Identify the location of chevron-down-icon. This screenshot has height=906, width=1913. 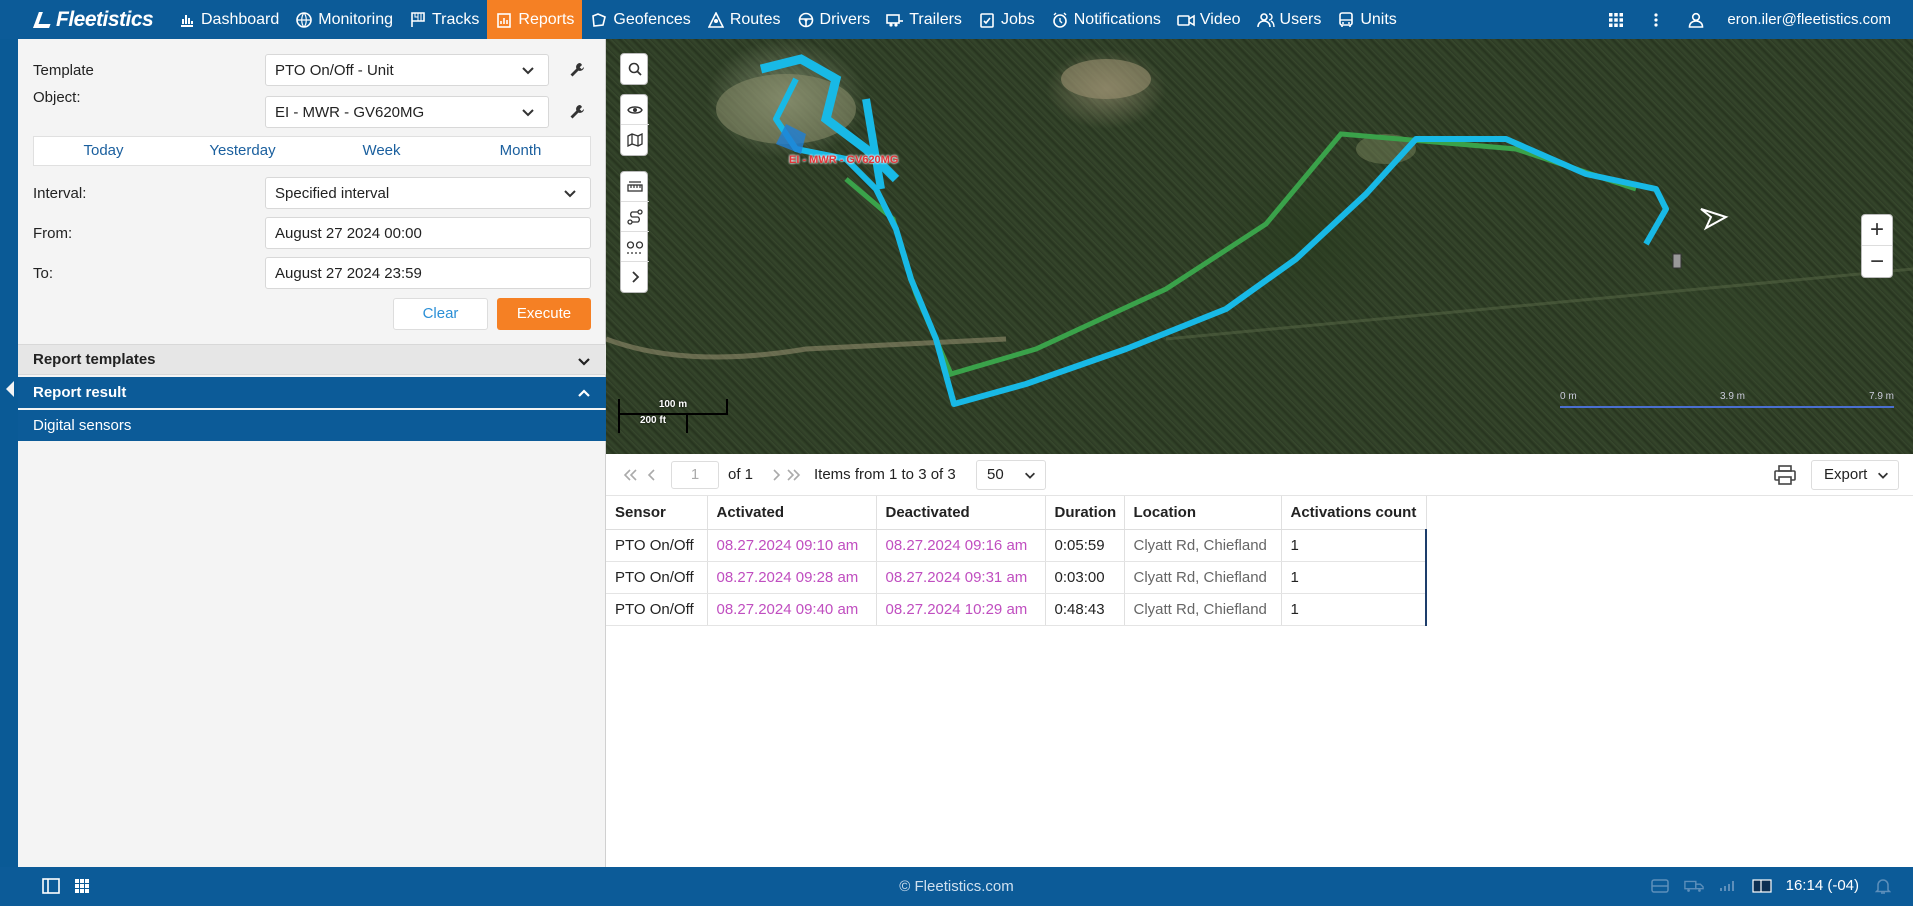
(528, 71).